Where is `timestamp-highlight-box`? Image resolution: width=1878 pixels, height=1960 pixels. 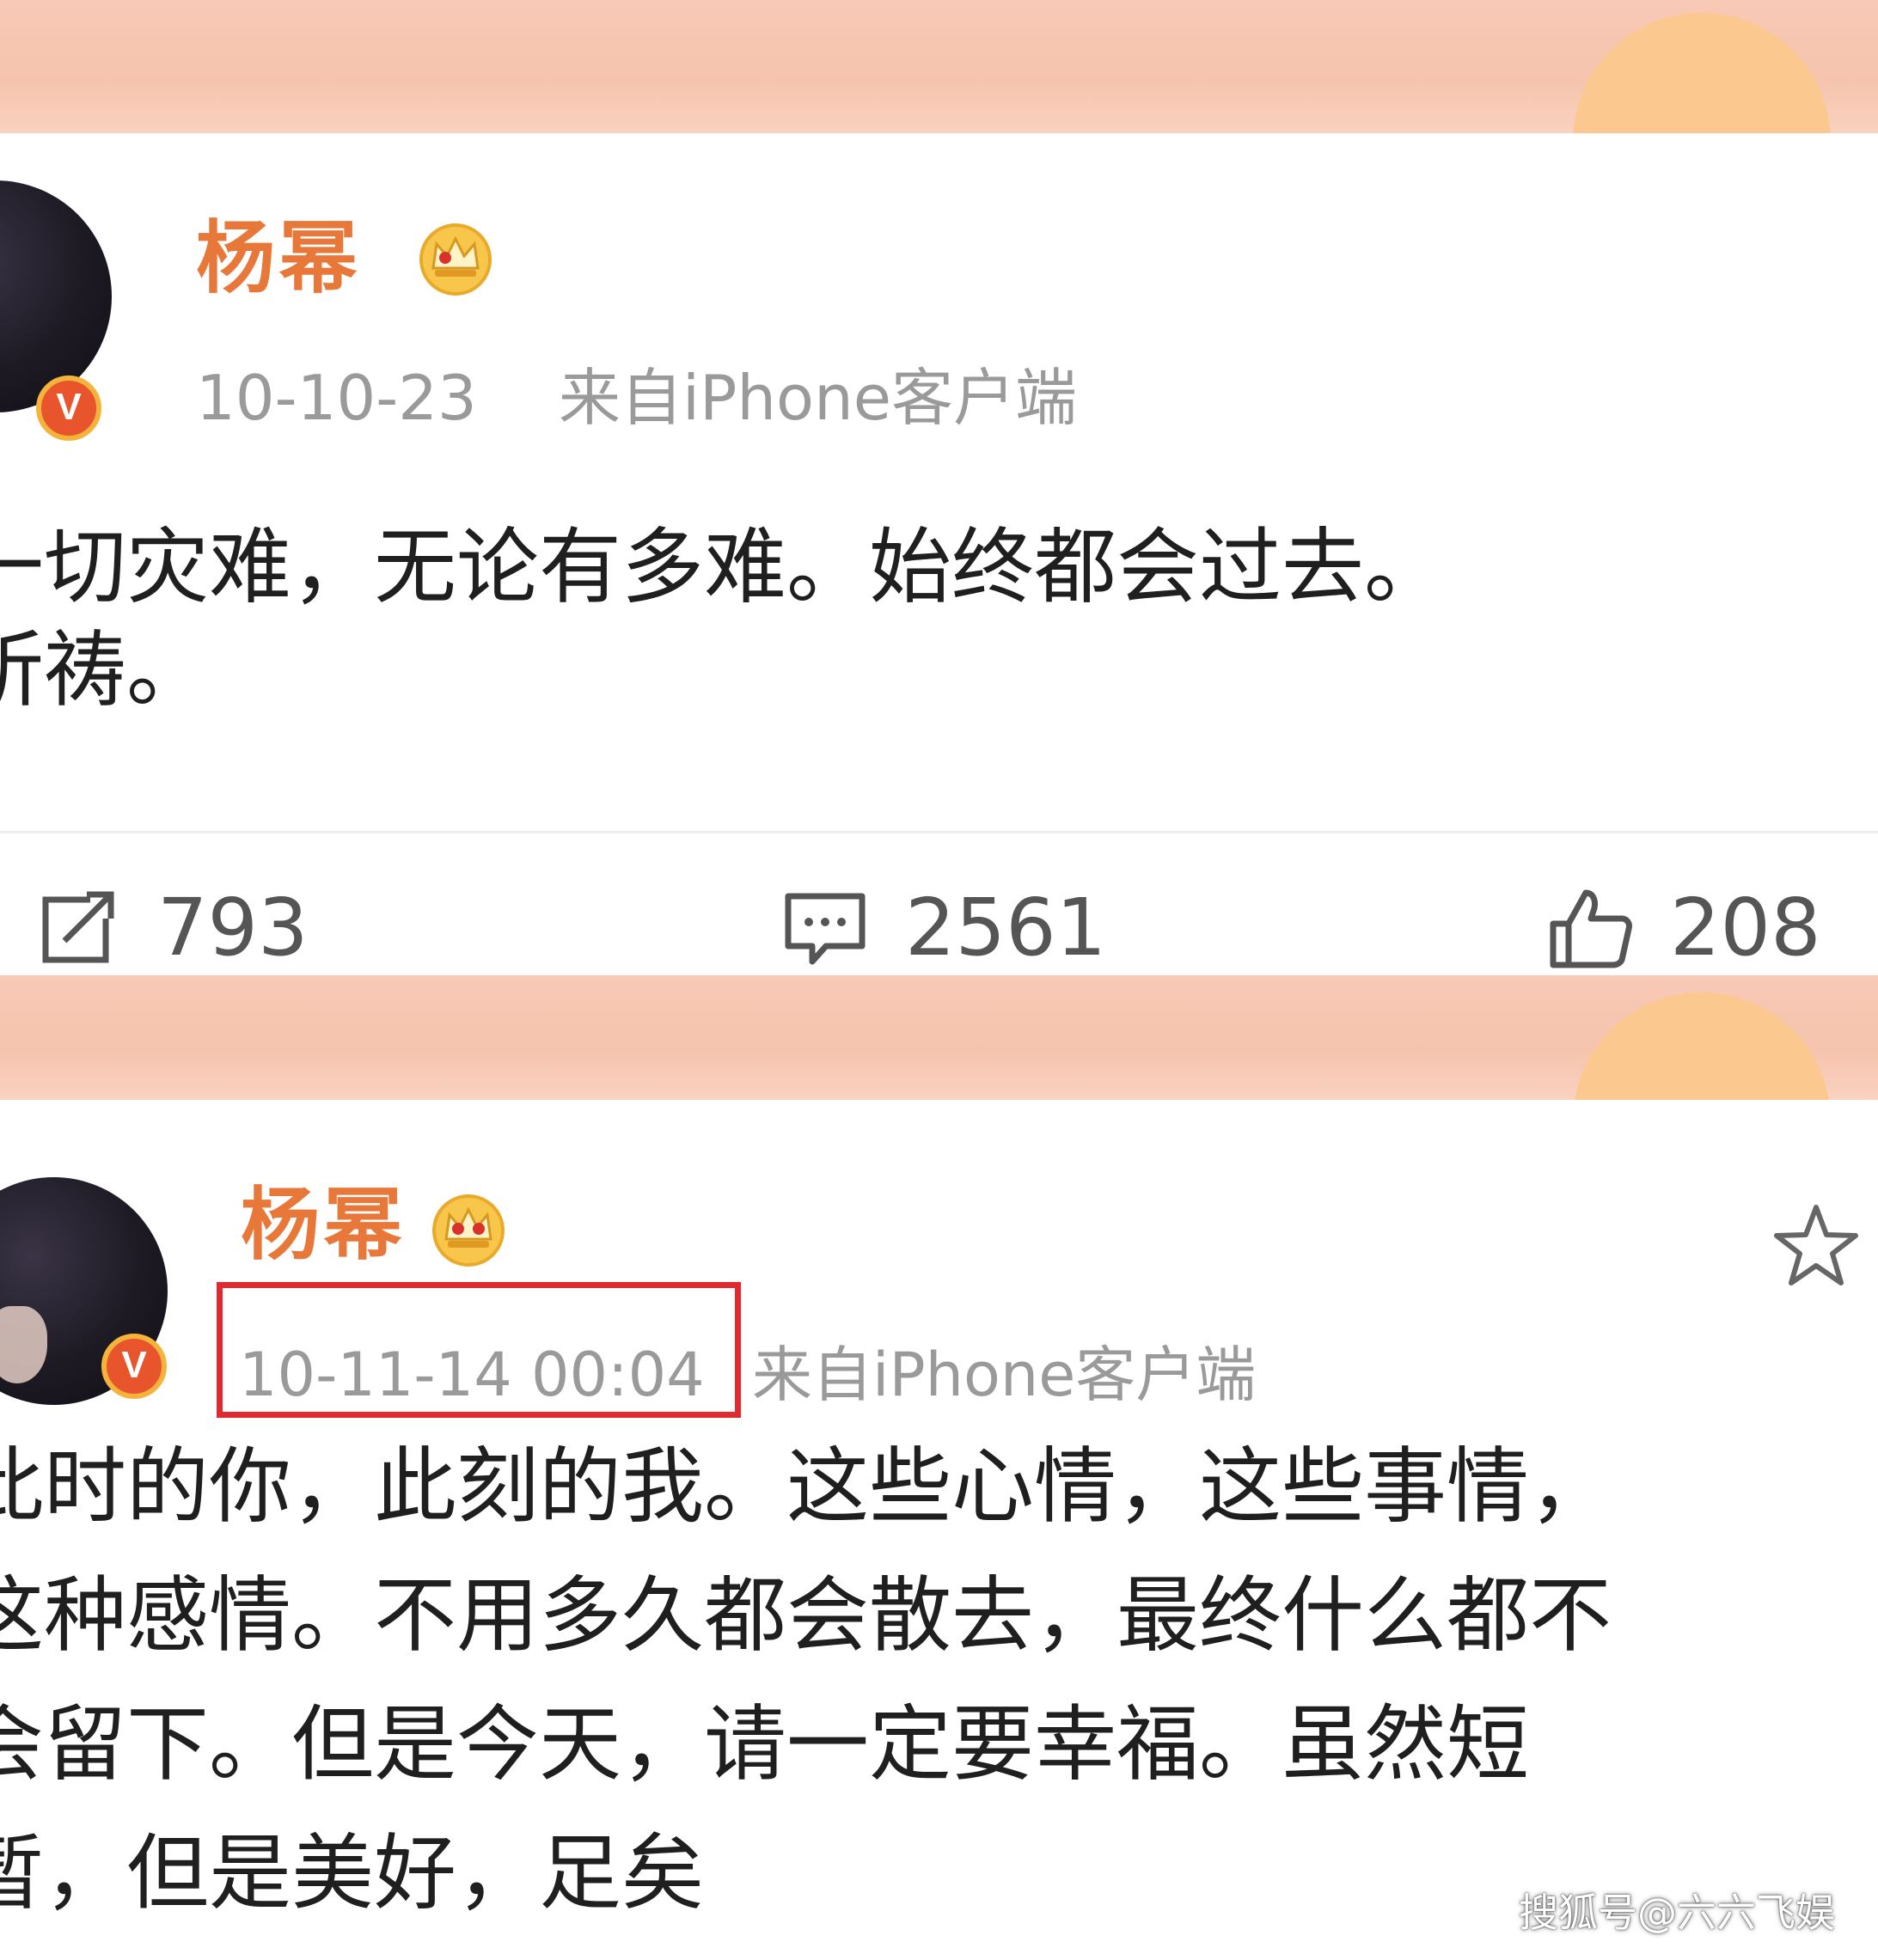
timestamp-highlight-box is located at coordinates (479, 1350).